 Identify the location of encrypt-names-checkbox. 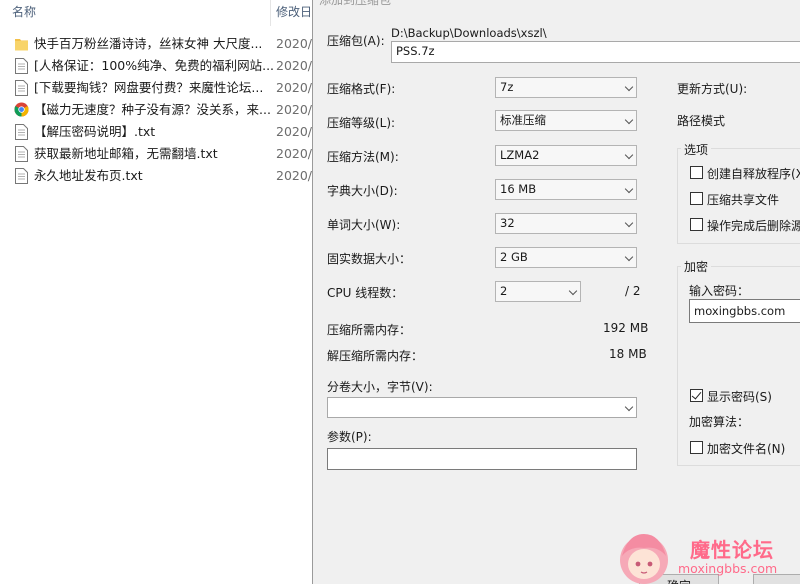
(696, 447).